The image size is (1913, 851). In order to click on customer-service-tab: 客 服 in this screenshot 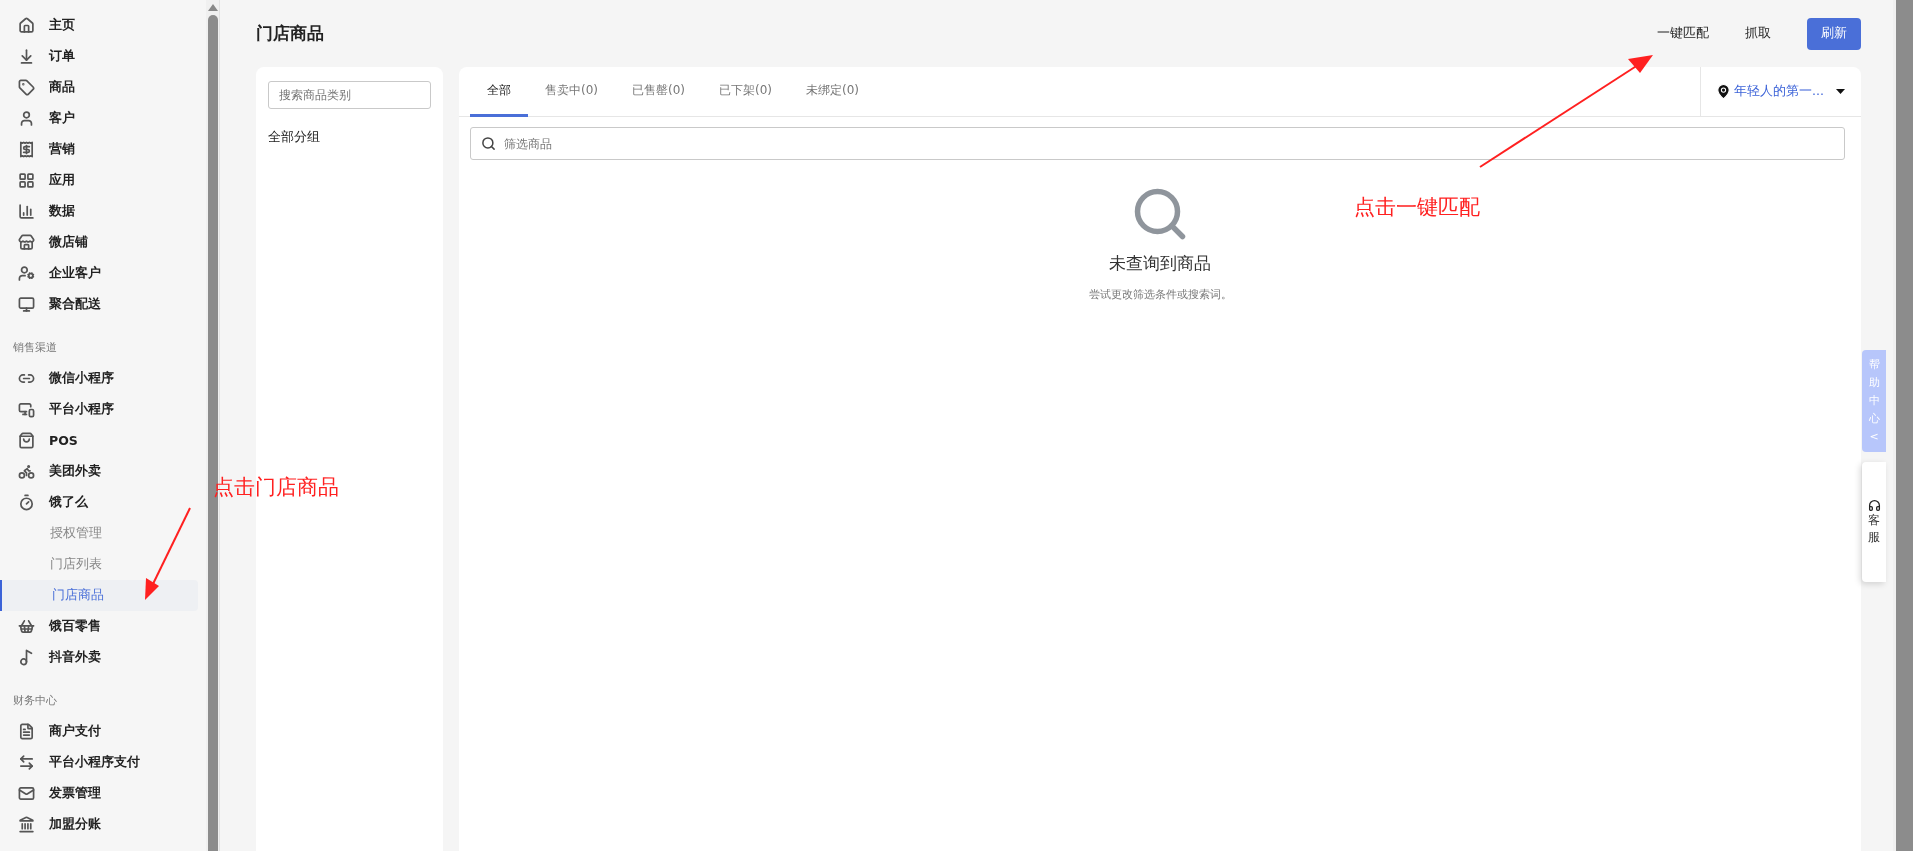, I will do `click(1874, 522)`.